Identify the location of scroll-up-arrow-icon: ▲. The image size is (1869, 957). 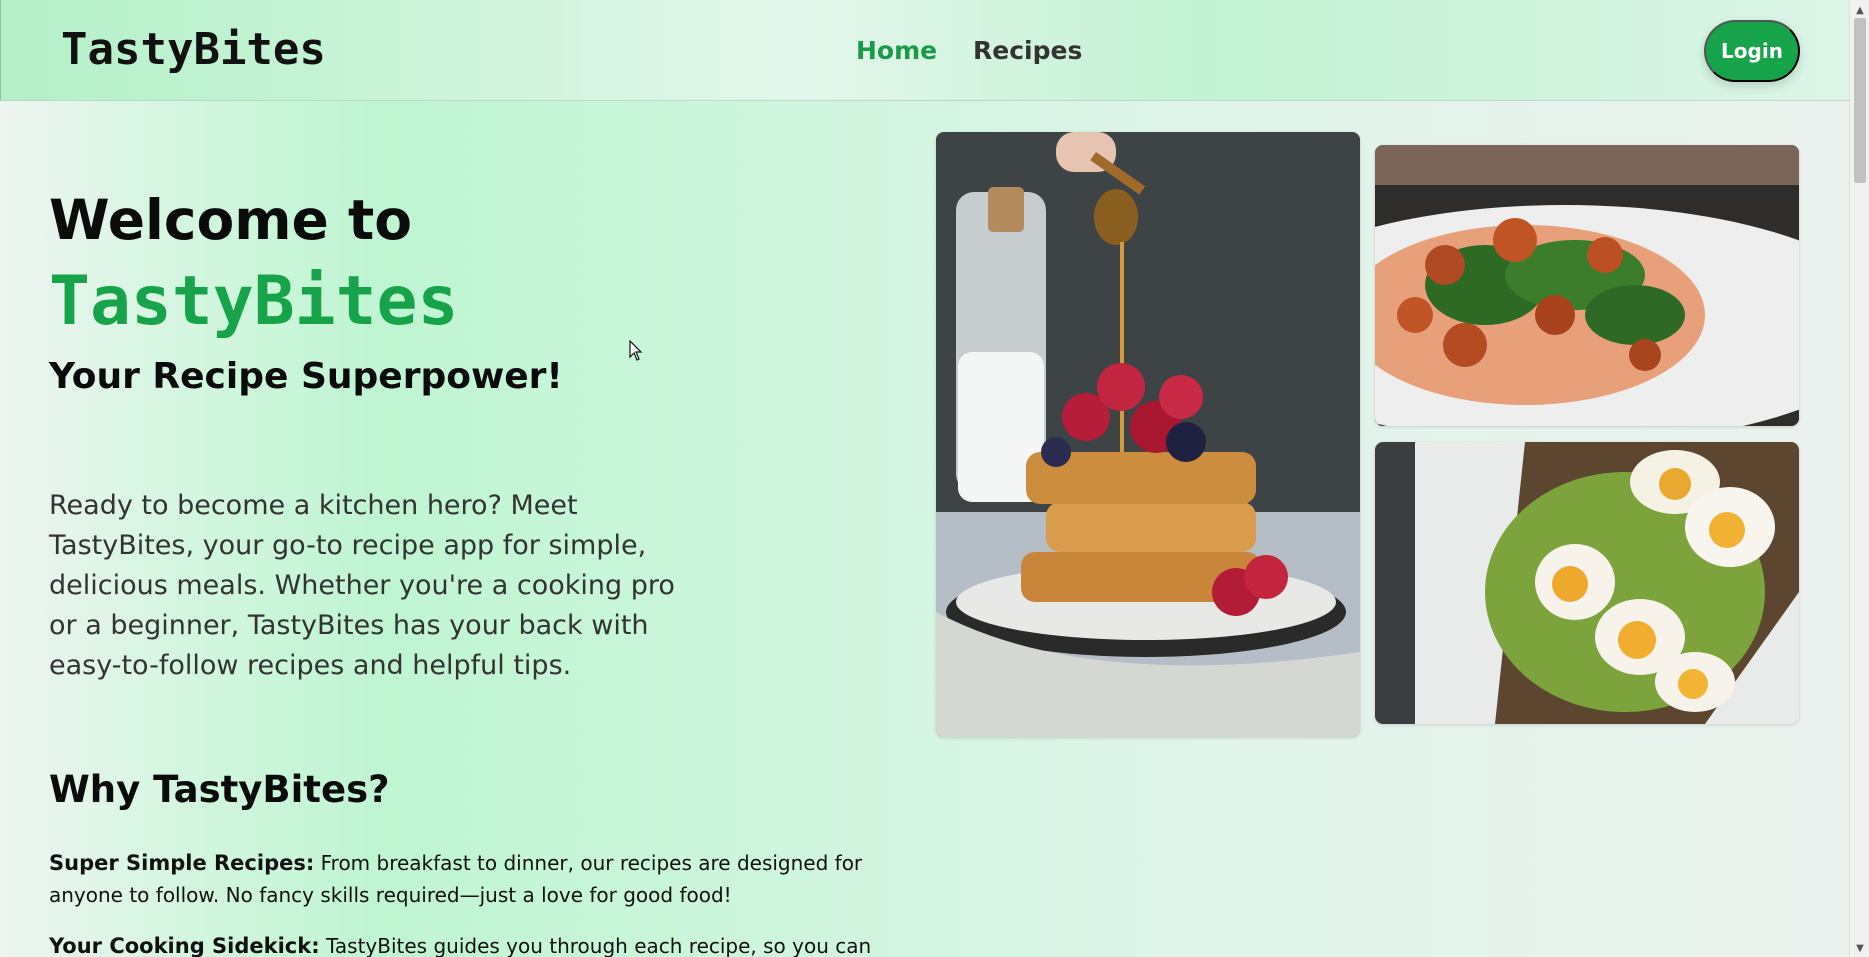
(1859, 10).